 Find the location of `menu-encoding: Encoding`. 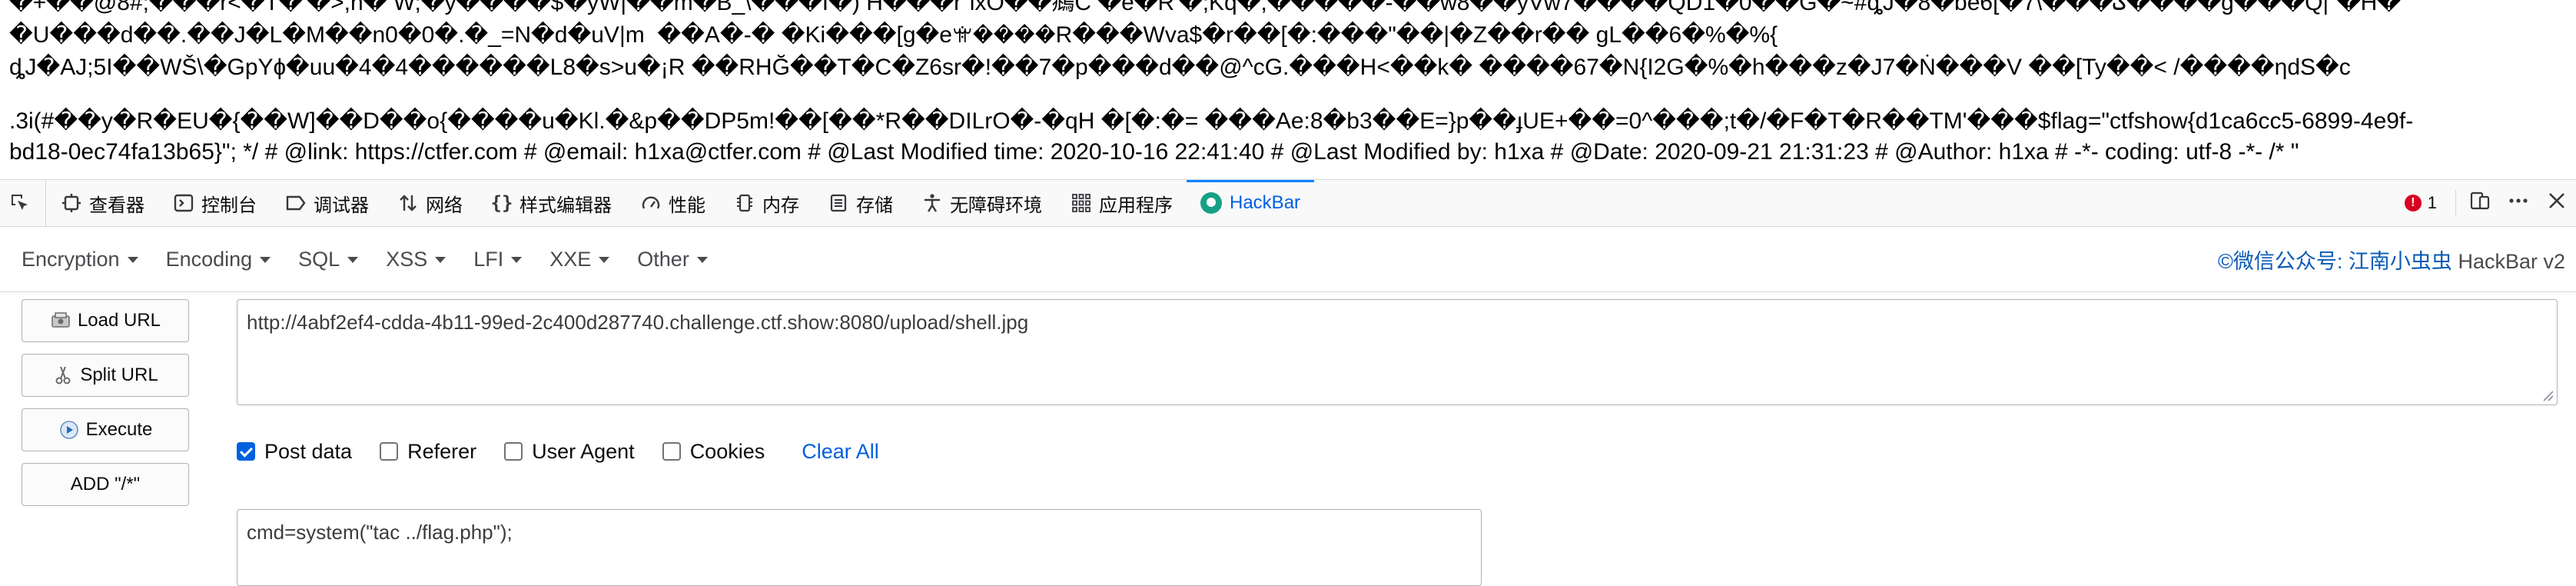

menu-encoding: Encoding is located at coordinates (219, 259).